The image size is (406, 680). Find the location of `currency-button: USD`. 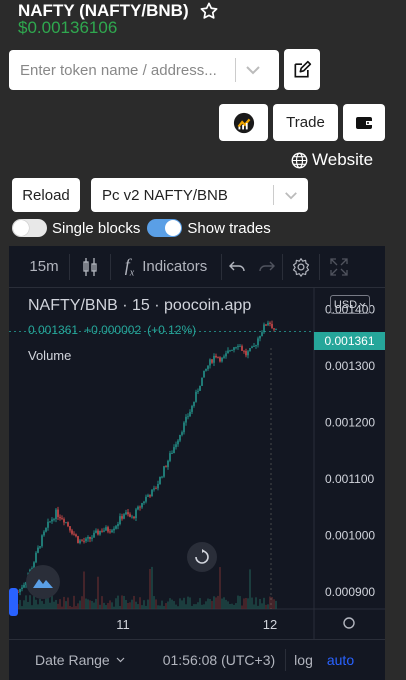

currency-button: USD is located at coordinates (350, 304).